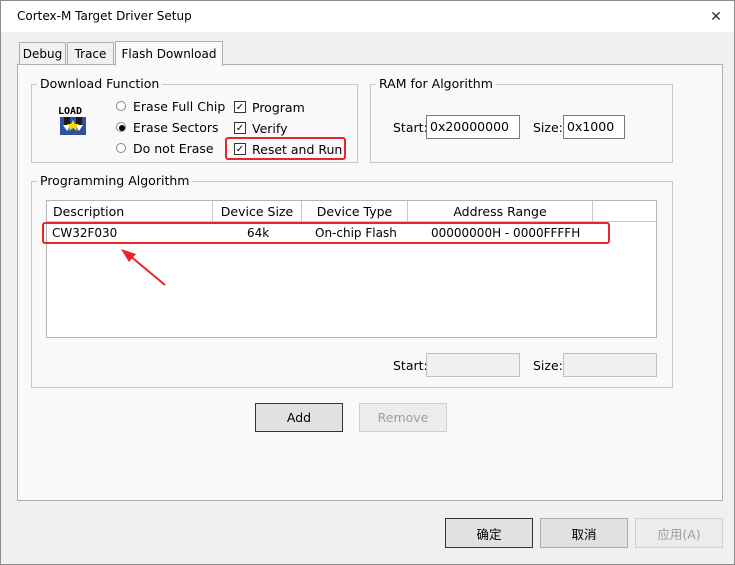  What do you see at coordinates (100, 84) in the screenshot?
I see `download-function-label: Download Function` at bounding box center [100, 84].